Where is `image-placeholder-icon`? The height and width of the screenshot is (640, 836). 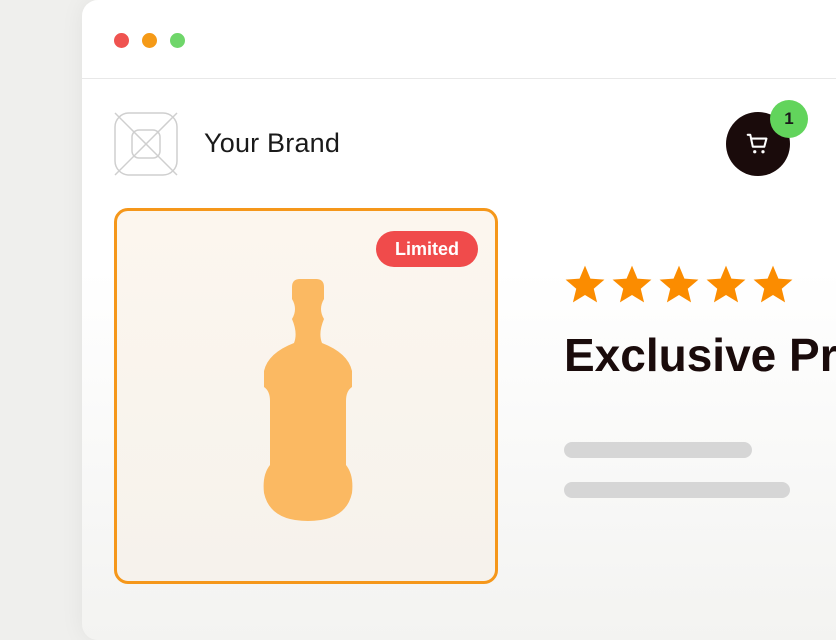
image-placeholder-icon is located at coordinates (146, 144).